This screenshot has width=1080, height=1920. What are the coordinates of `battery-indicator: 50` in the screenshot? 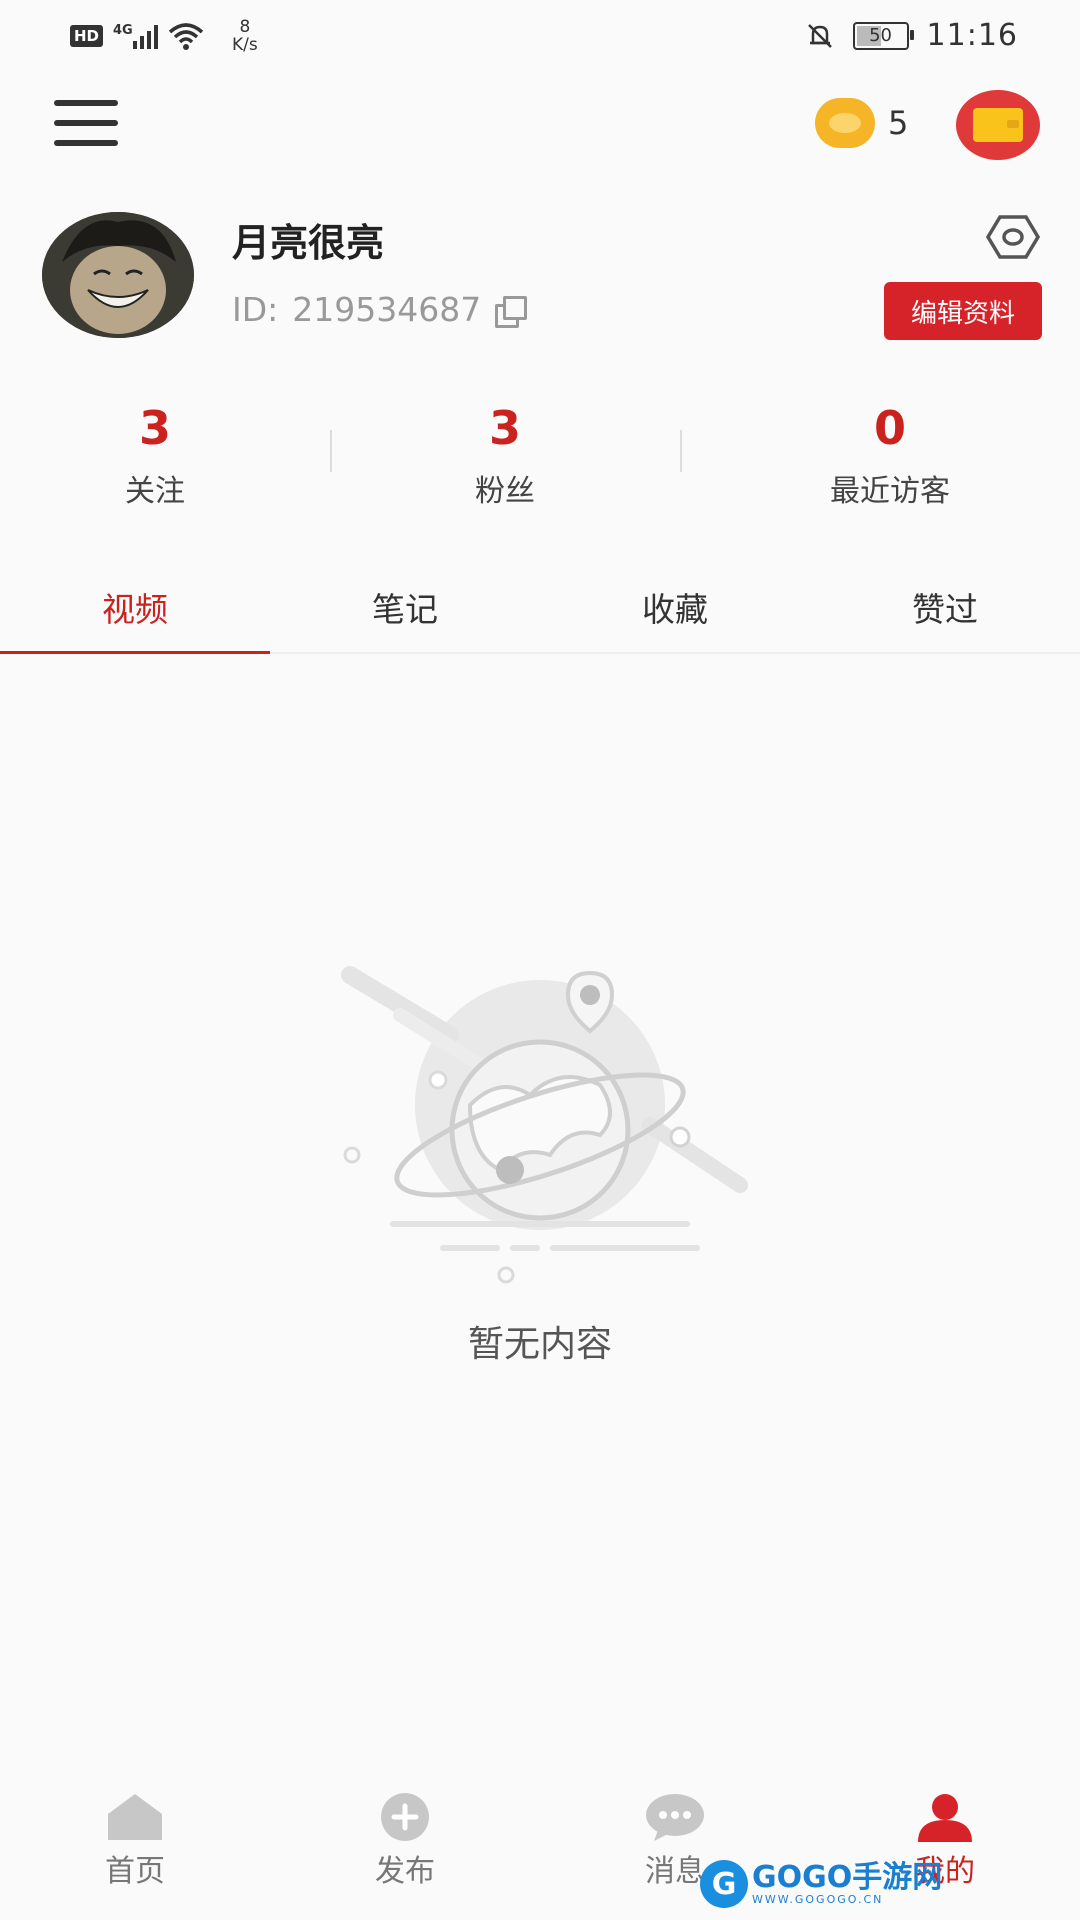 It's located at (883, 35).